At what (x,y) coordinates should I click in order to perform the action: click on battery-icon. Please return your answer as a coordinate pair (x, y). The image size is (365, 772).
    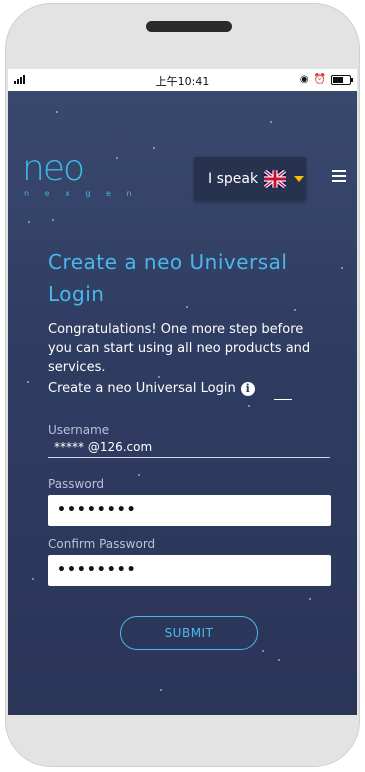
    Looking at the image, I should click on (342, 79).